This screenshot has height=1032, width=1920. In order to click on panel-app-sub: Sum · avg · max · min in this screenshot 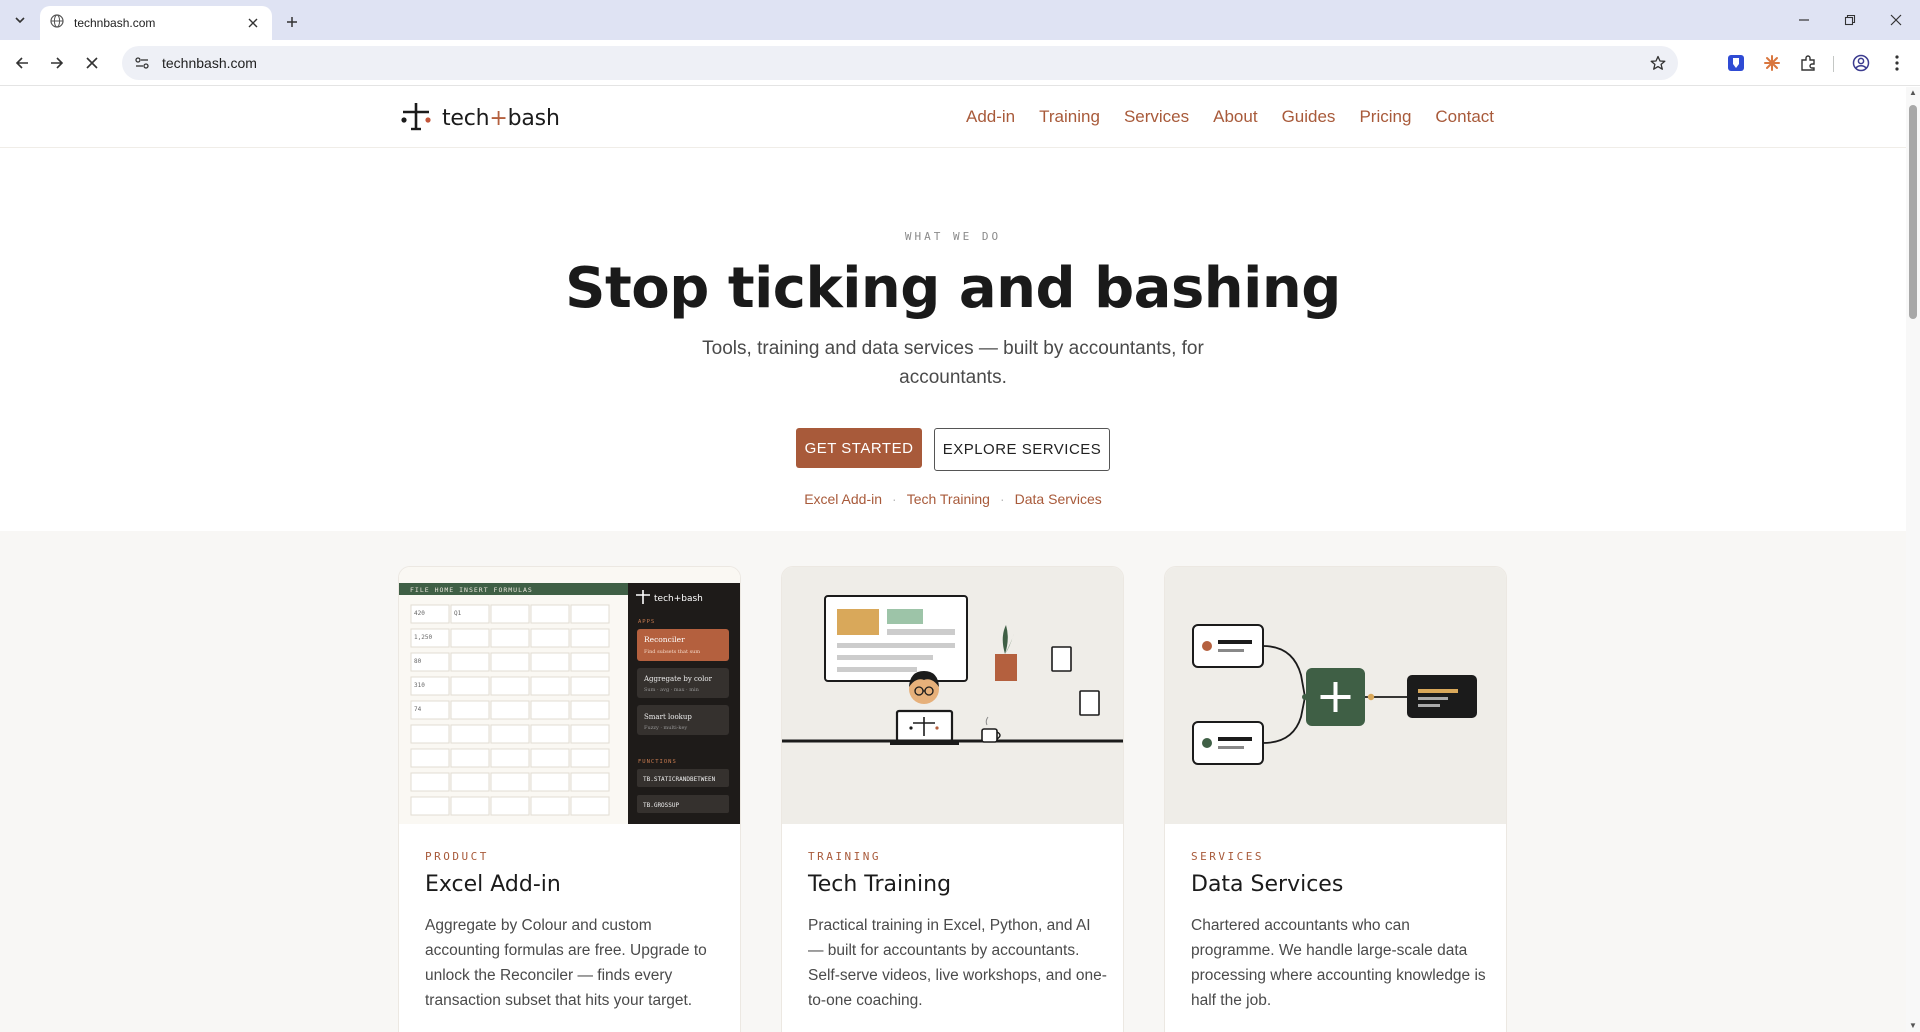, I will do `click(672, 690)`.